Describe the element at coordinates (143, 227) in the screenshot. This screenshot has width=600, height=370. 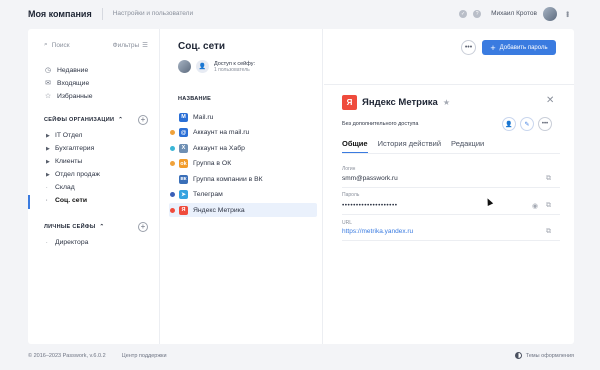
I see `add-personal-vault-icon: +` at that location.